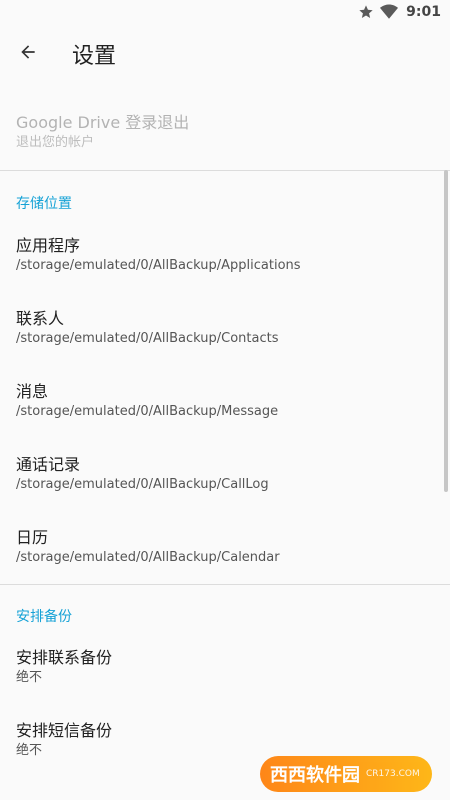 This screenshot has height=800, width=450. What do you see at coordinates (48, 245) in the screenshot?
I see `pref-title: 应用程序` at bounding box center [48, 245].